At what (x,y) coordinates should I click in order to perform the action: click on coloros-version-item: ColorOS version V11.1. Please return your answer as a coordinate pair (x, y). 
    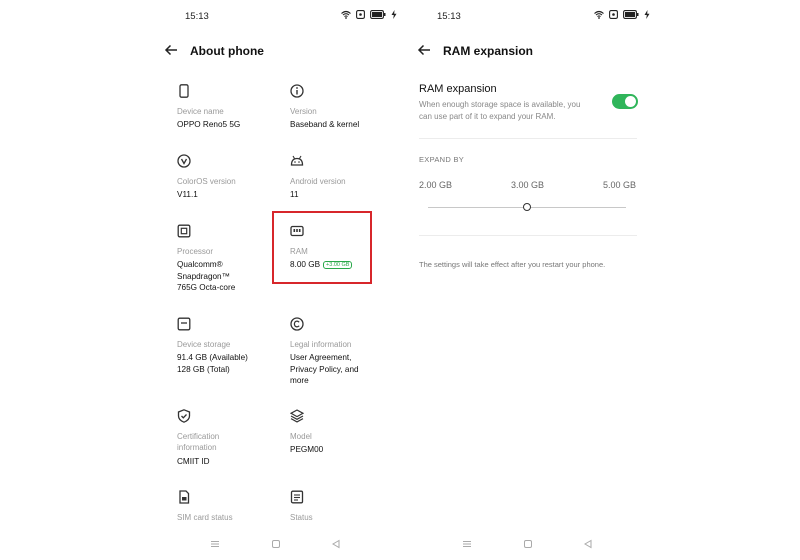
    Looking at the image, I should click on (232, 179).